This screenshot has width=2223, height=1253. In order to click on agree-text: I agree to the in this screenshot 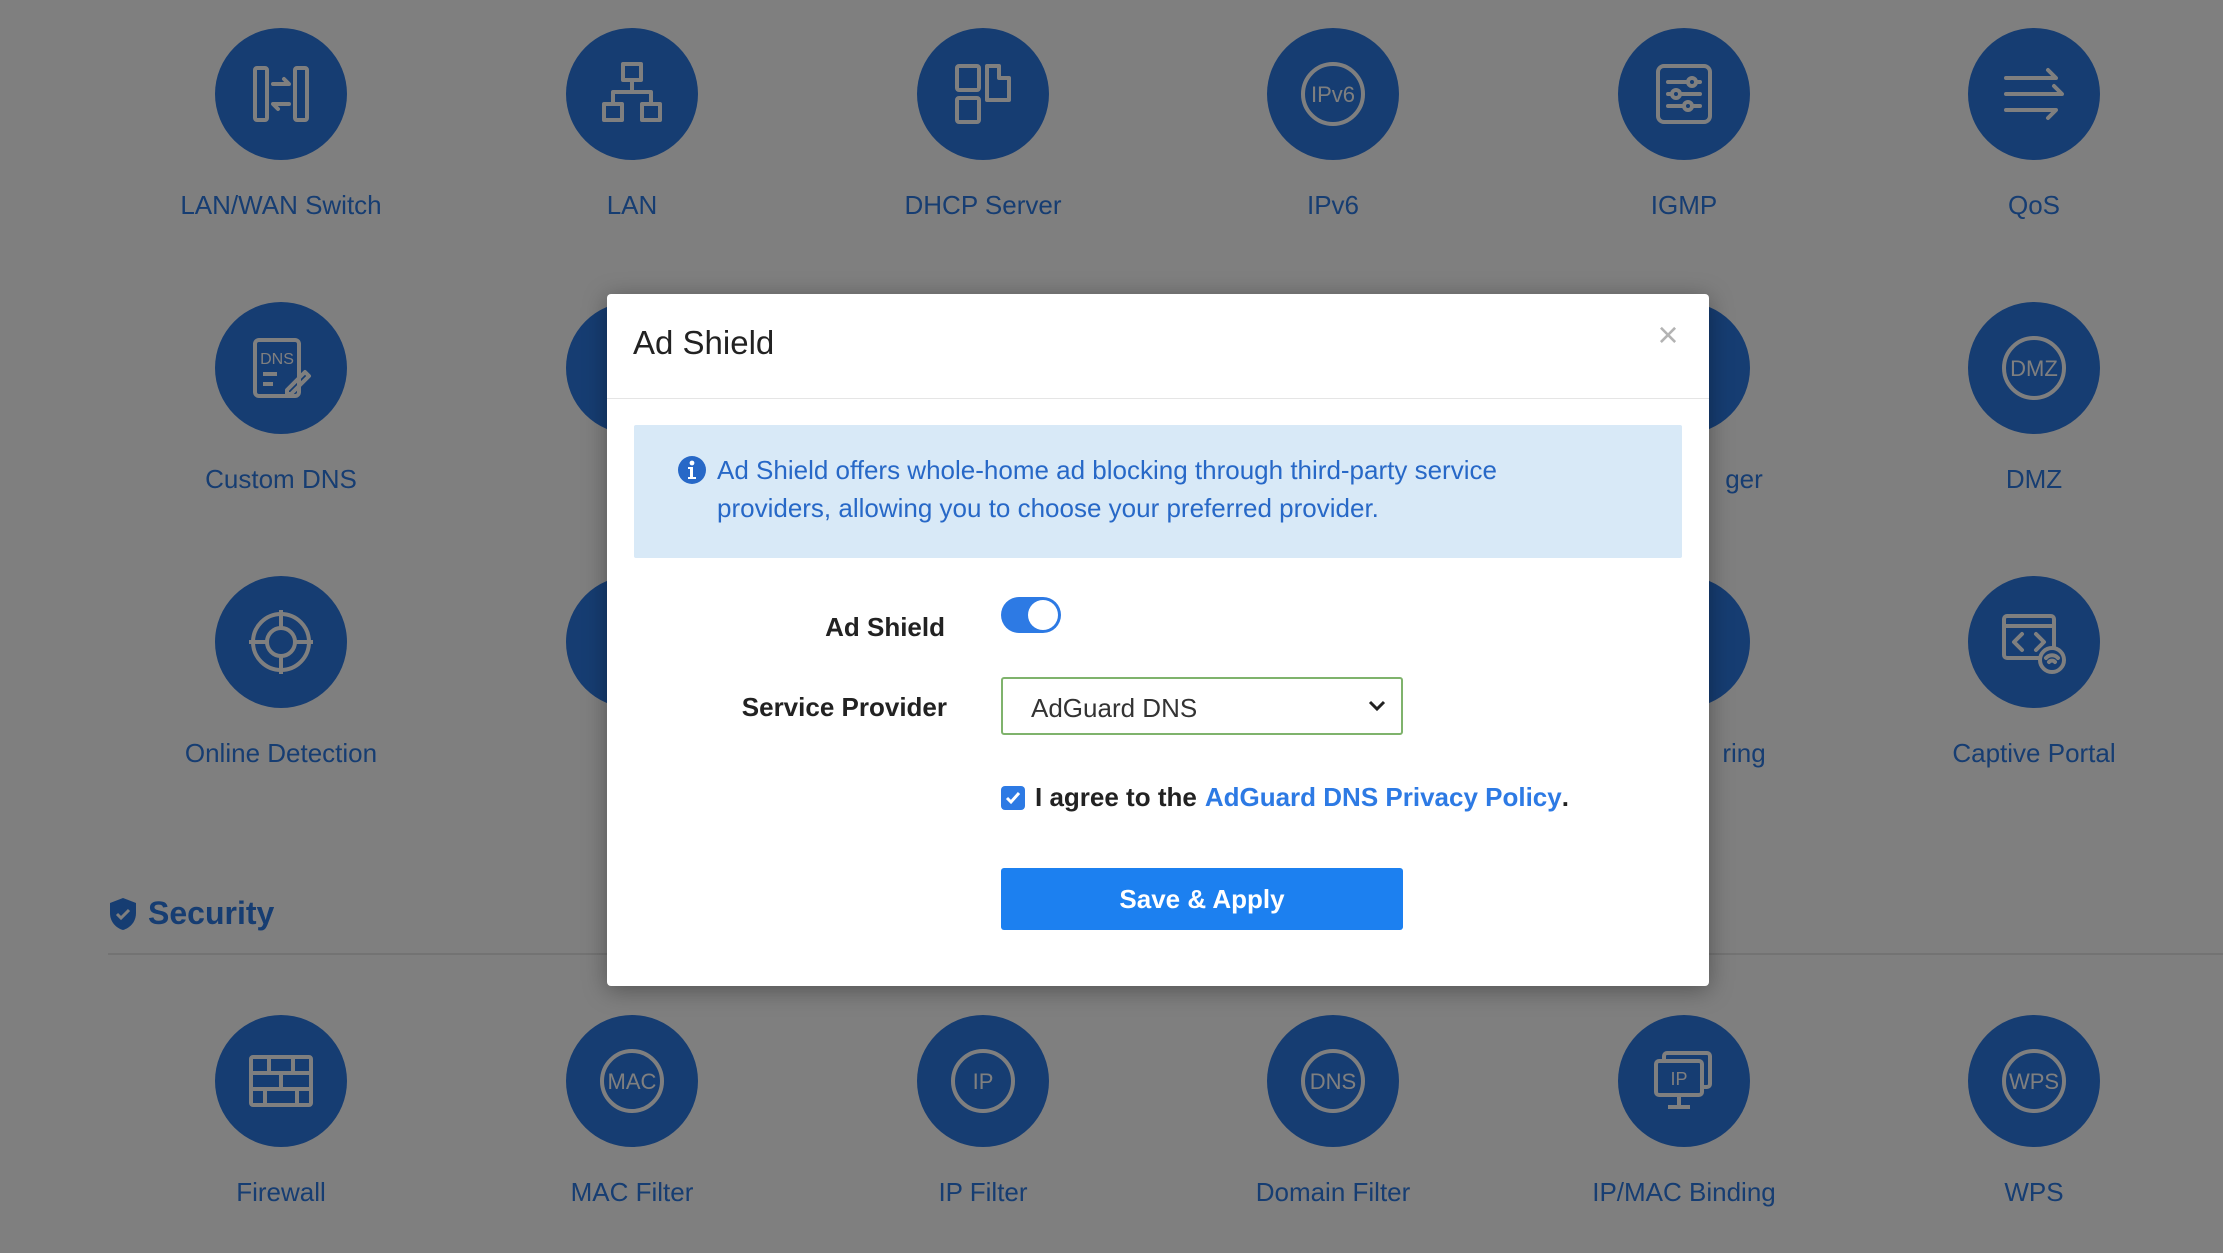, I will do `click(1116, 797)`.